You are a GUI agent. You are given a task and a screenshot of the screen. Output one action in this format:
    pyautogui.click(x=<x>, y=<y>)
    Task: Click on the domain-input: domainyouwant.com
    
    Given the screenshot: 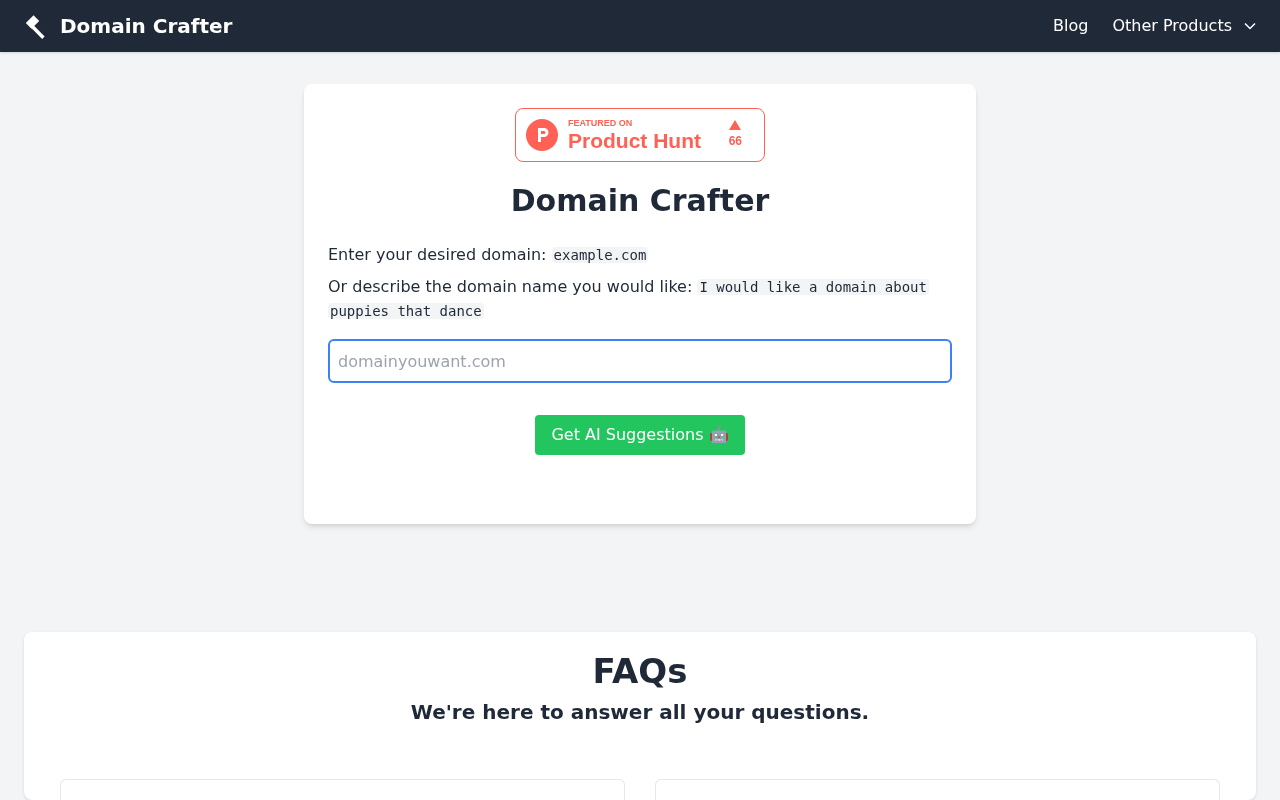 What is the action you would take?
    pyautogui.click(x=640, y=361)
    